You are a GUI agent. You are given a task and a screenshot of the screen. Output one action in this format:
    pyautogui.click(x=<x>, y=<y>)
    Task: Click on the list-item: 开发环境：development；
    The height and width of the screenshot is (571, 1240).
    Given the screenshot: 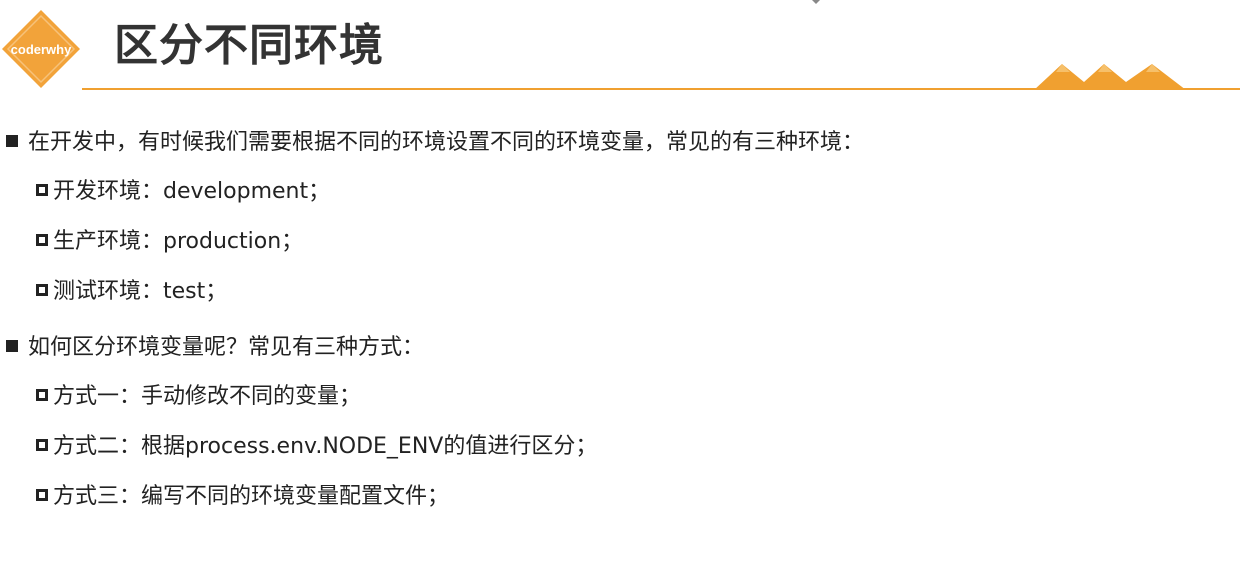 What is the action you would take?
    pyautogui.click(x=183, y=192)
    